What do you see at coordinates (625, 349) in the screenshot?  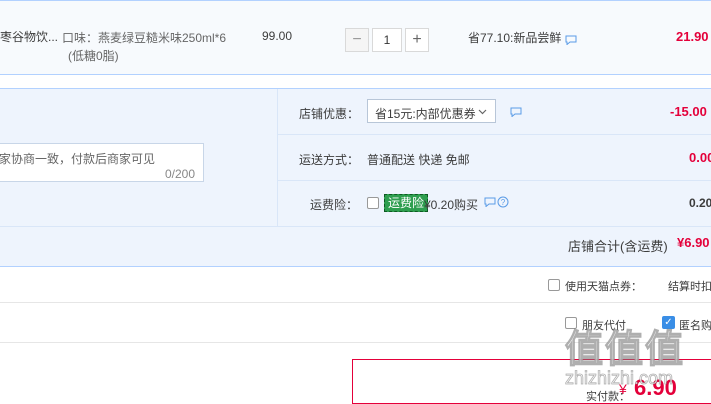 I see `watermark-logo: 值值值` at bounding box center [625, 349].